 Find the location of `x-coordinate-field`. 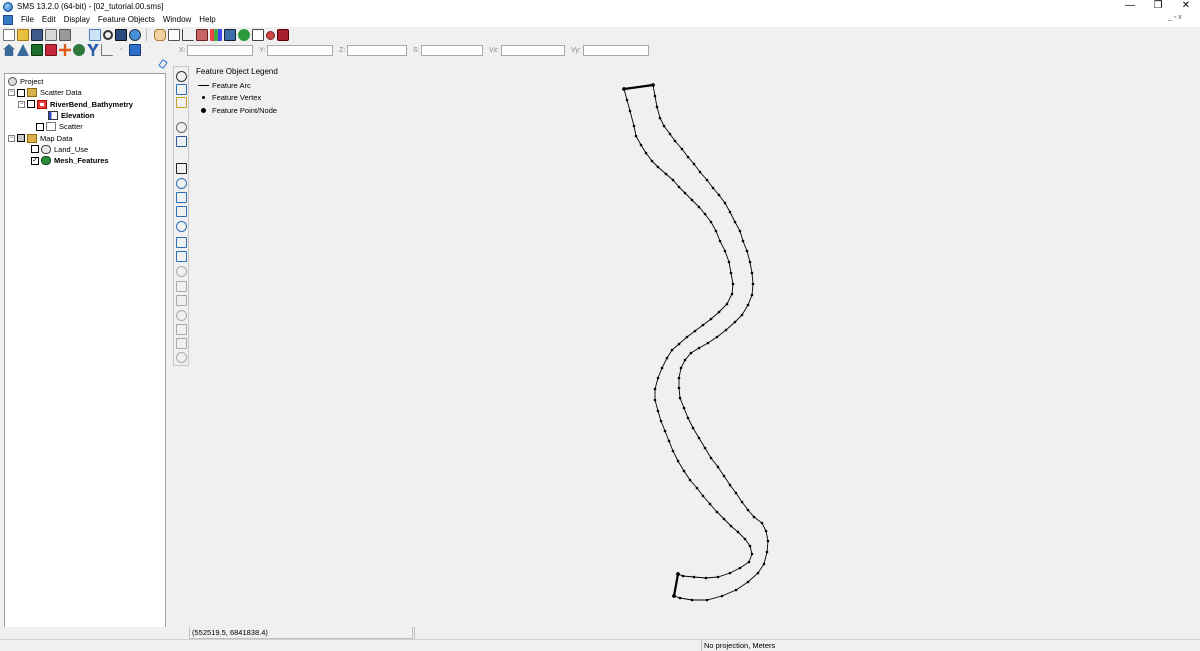

x-coordinate-field is located at coordinates (220, 50).